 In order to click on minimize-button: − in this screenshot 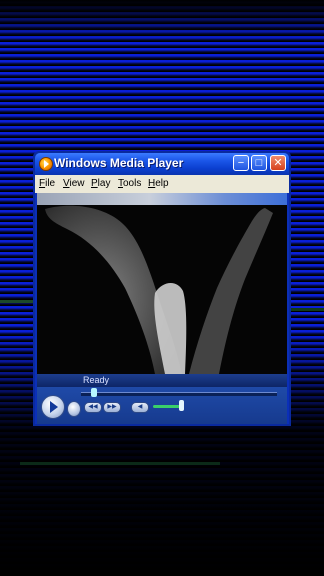, I will do `click(241, 163)`.